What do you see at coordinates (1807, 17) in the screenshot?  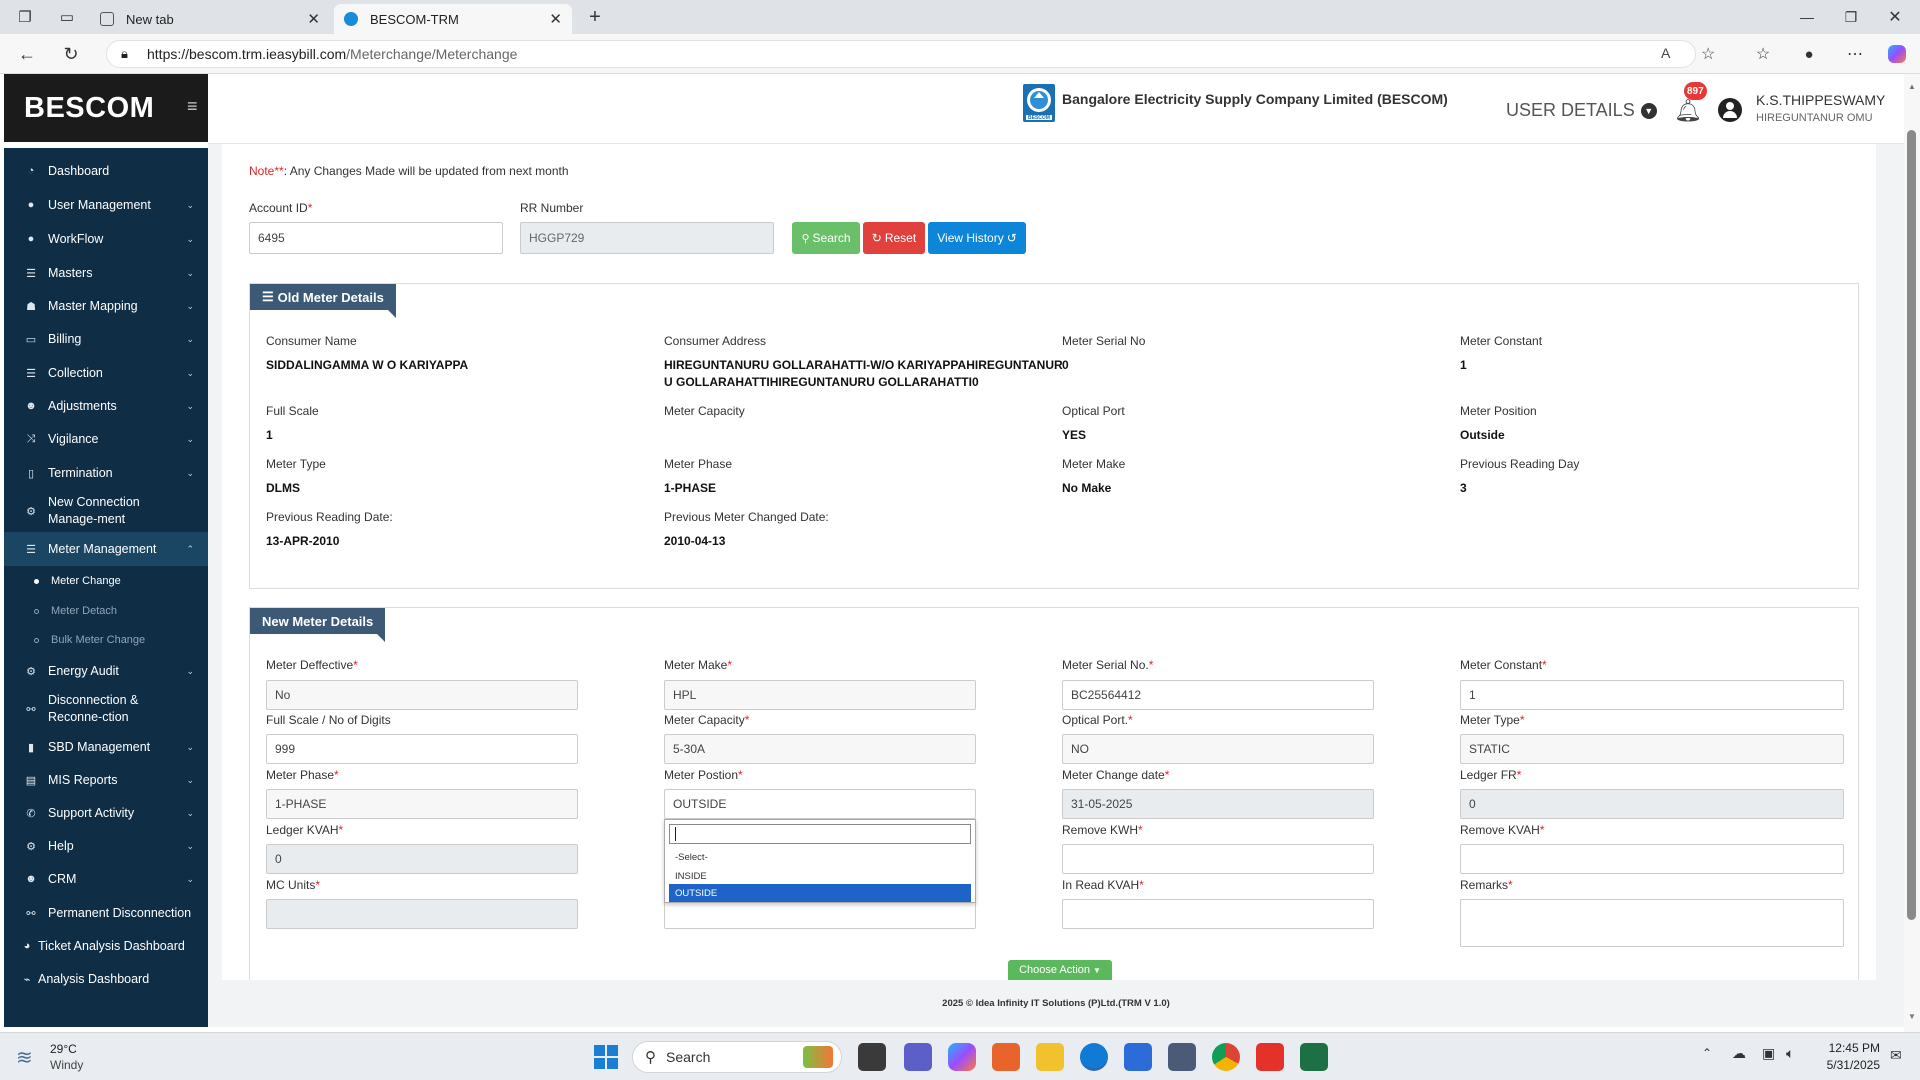 I see `minimize-icon: —` at bounding box center [1807, 17].